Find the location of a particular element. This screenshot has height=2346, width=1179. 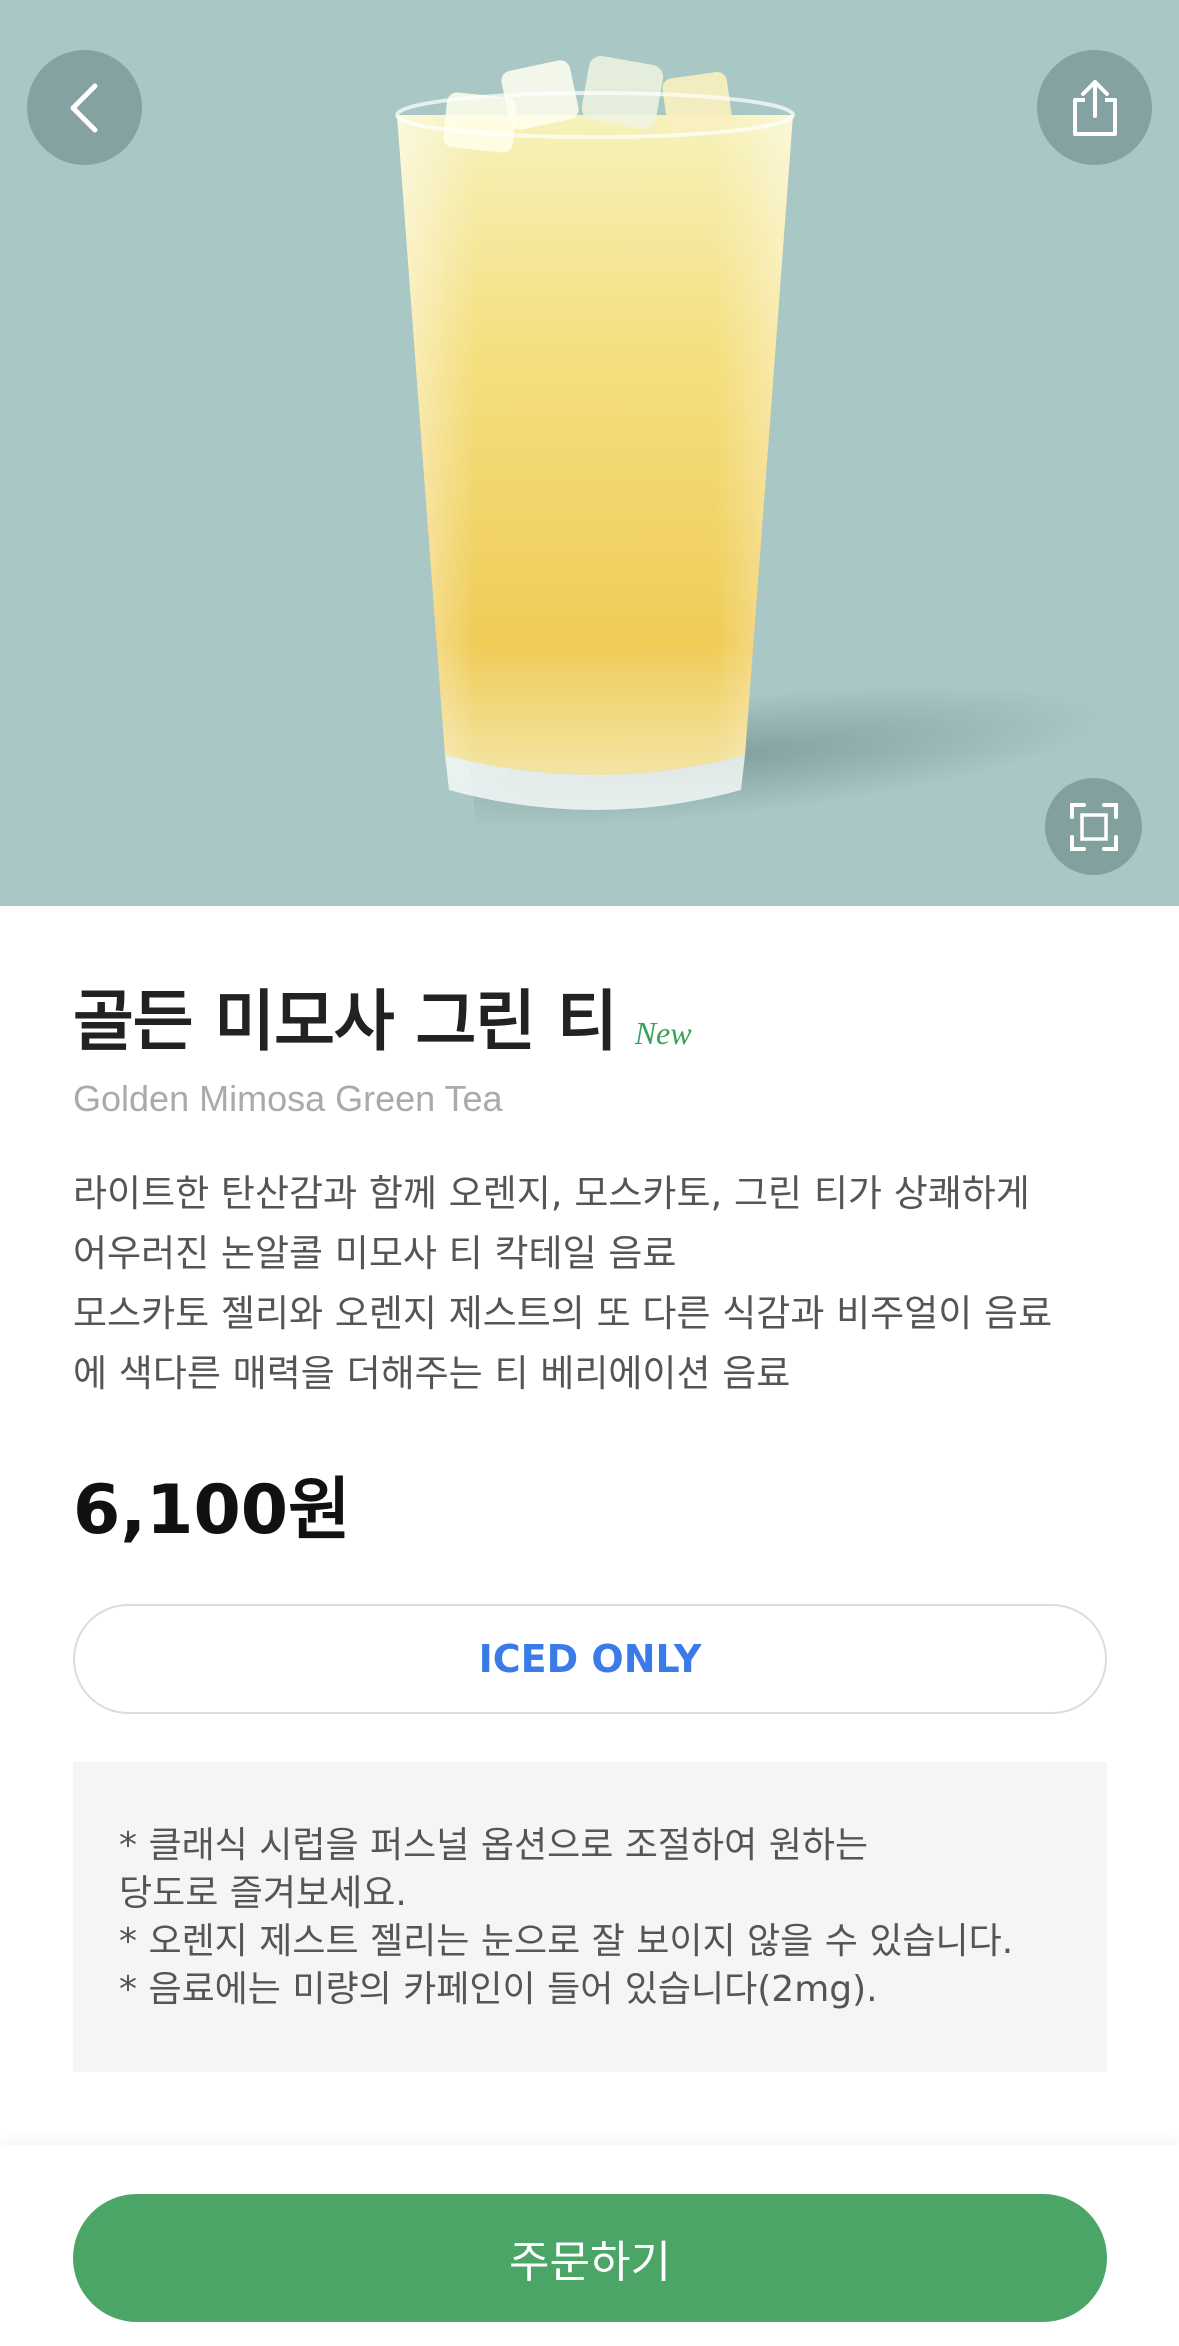

expand-icon is located at coordinates (1093, 826).